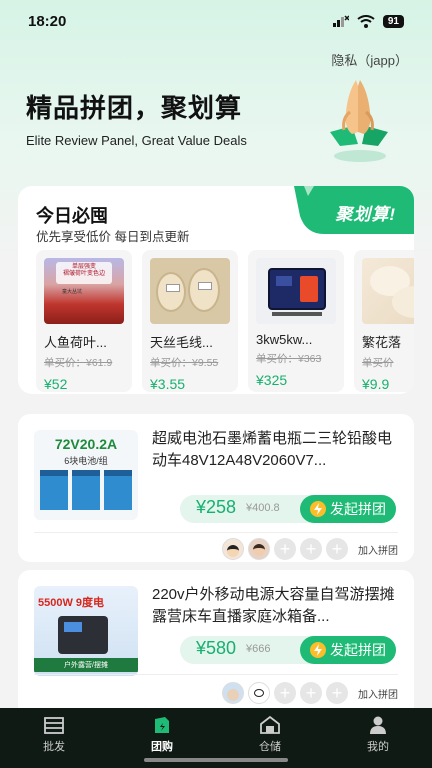  I want to click on product-card: 繁花落 单买价 ¥9.9, so click(384, 321).